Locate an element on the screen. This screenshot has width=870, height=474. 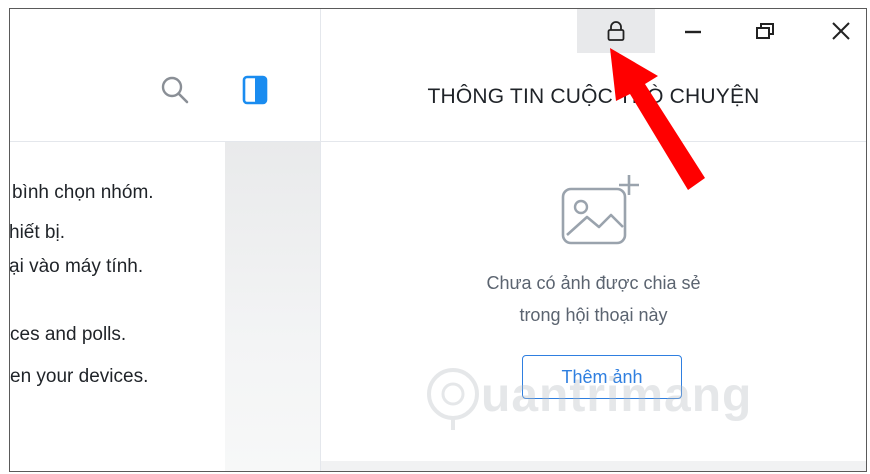
chat-line: ại vào máy tính. is located at coordinates (76, 266).